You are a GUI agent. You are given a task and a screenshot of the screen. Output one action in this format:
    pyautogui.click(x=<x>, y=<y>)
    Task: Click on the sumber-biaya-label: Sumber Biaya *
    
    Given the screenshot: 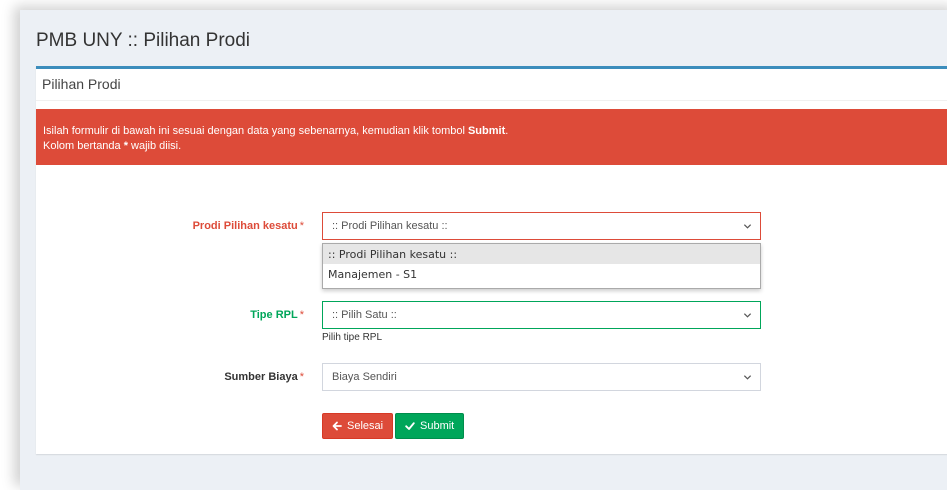 What is the action you would take?
    pyautogui.click(x=264, y=377)
    